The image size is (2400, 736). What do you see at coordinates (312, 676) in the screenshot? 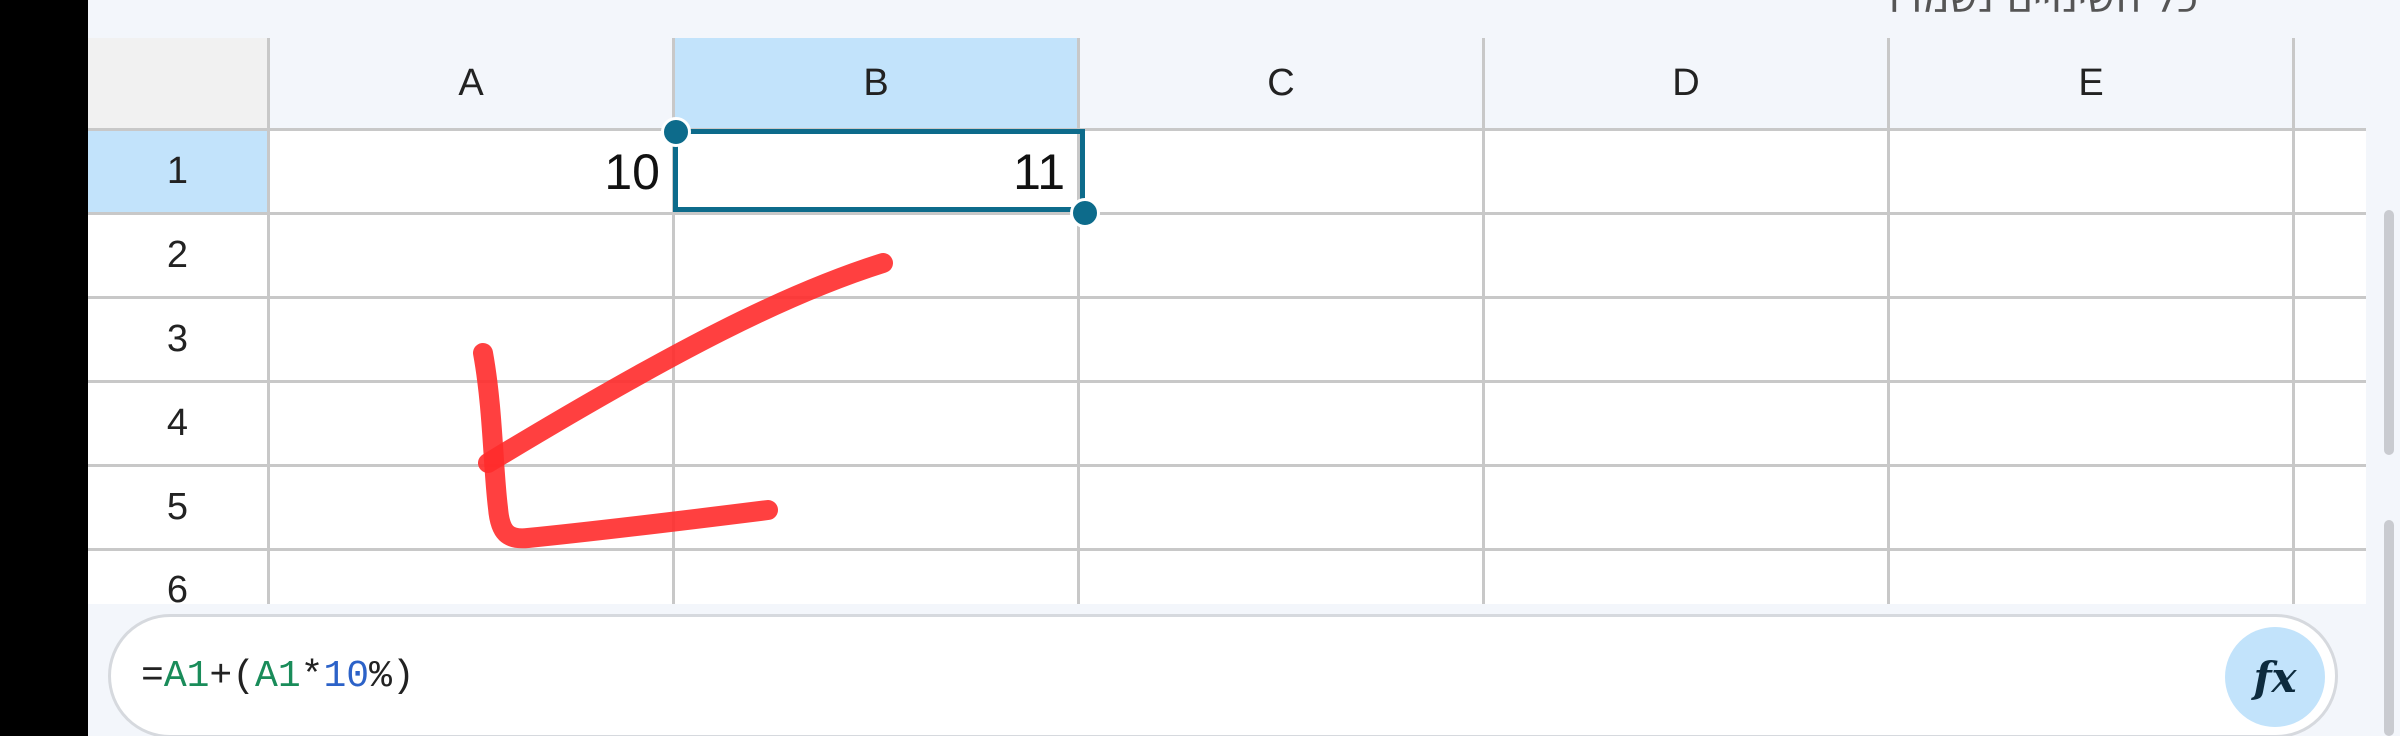
I see `formula-multiply: *` at bounding box center [312, 676].